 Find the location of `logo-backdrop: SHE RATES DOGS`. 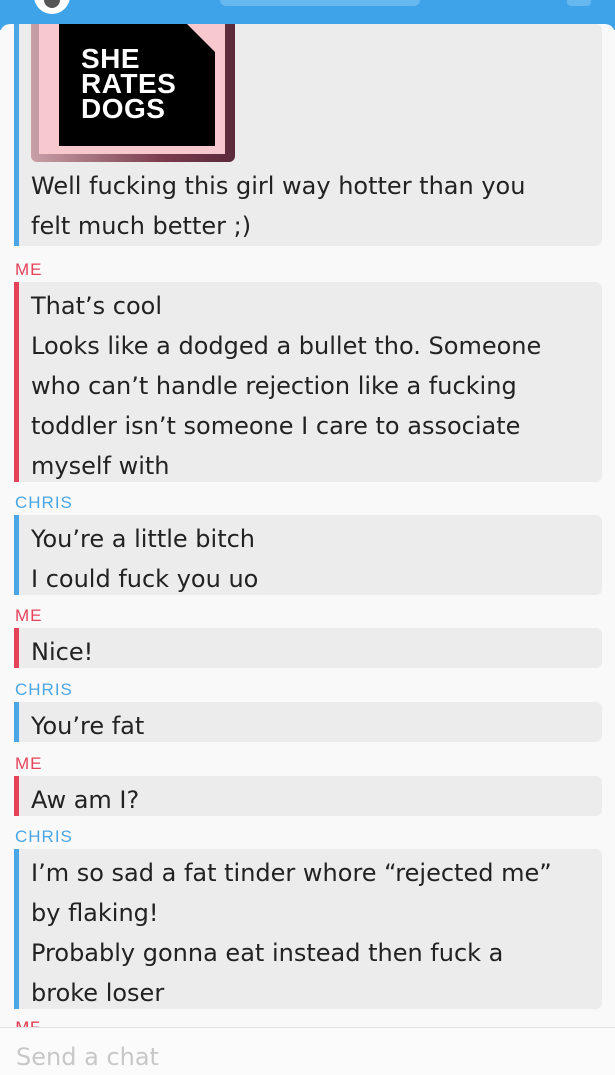

logo-backdrop: SHE RATES DOGS is located at coordinates (132, 89).